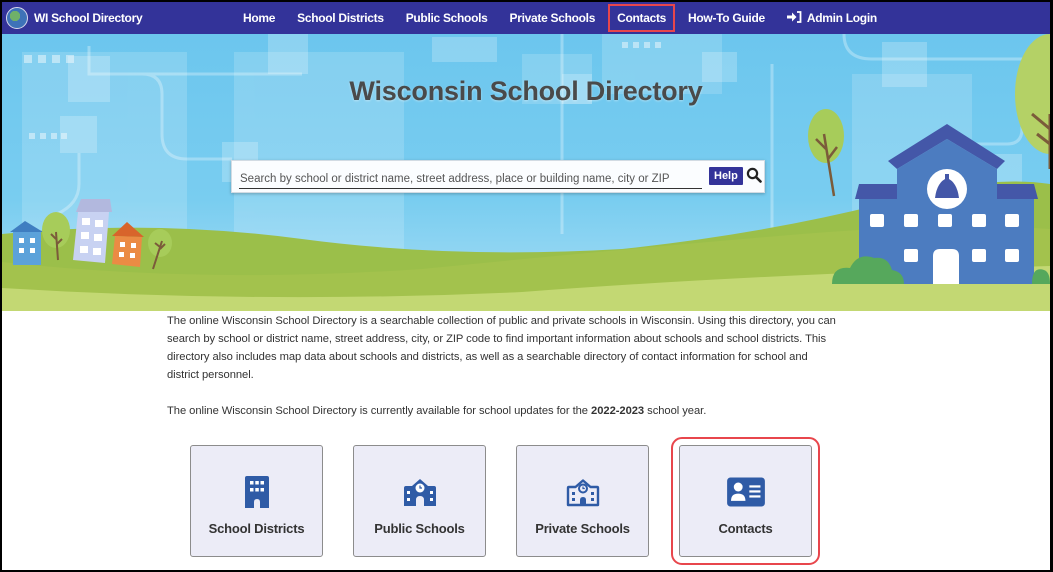 The height and width of the screenshot is (572, 1053). What do you see at coordinates (582, 528) in the screenshot?
I see `card-label: Private Schools` at bounding box center [582, 528].